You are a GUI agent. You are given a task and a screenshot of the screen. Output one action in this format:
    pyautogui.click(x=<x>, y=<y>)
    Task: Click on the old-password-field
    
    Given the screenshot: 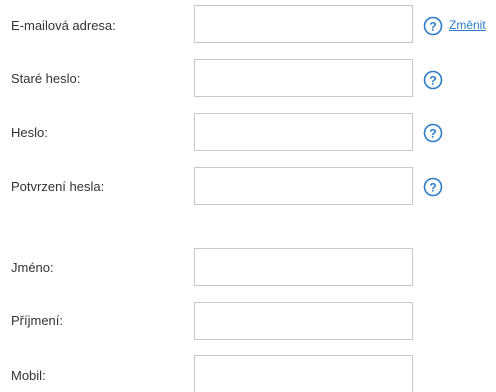 What is the action you would take?
    pyautogui.click(x=303, y=78)
    